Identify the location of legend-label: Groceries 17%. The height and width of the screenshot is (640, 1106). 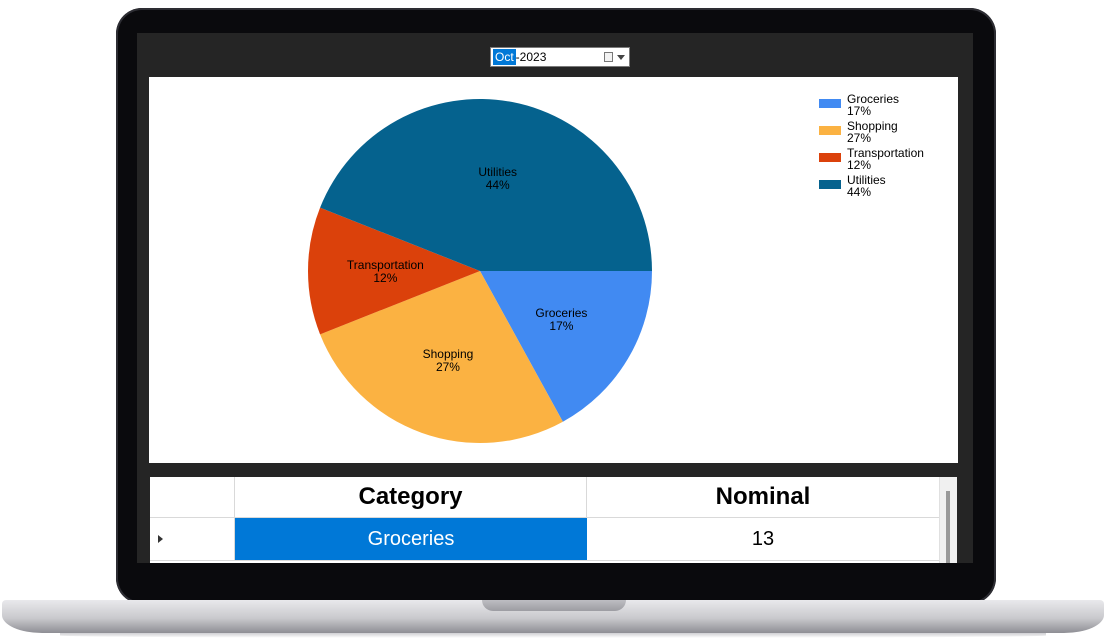
(873, 105).